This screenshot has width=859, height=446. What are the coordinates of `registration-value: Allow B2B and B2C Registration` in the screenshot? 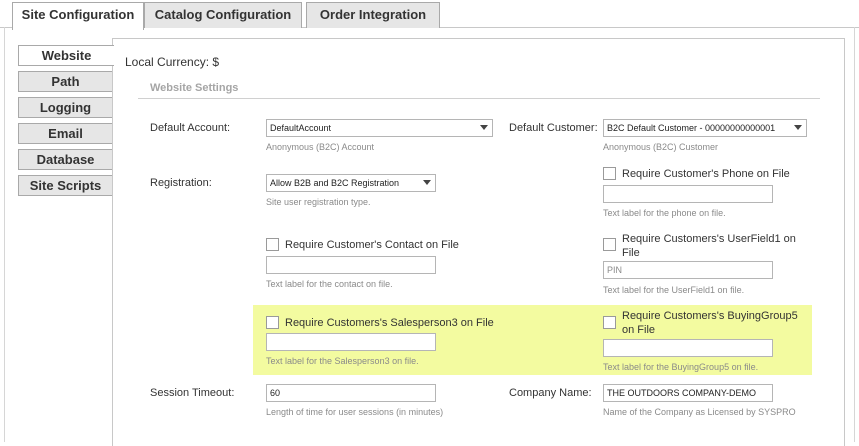 It's located at (335, 183).